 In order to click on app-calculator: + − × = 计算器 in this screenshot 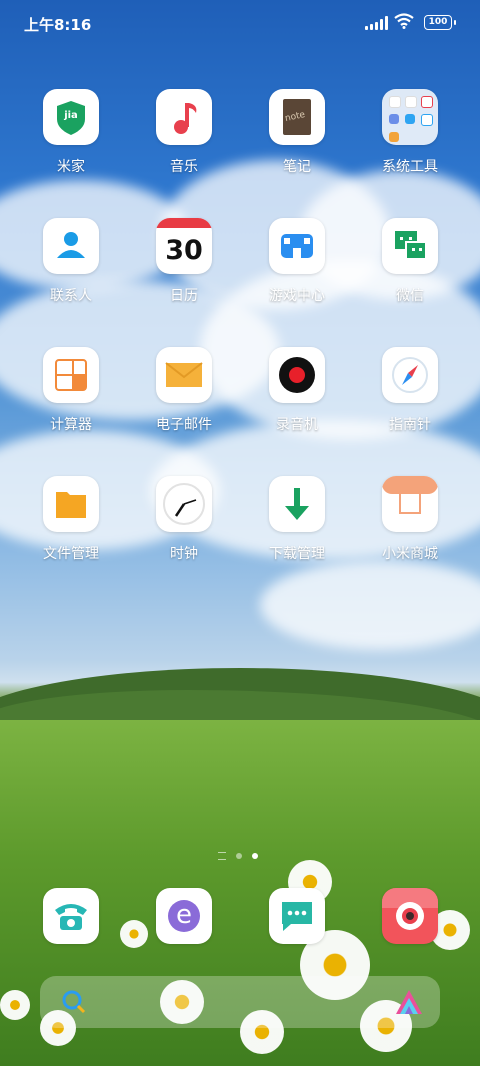, I will do `click(71, 390)`.